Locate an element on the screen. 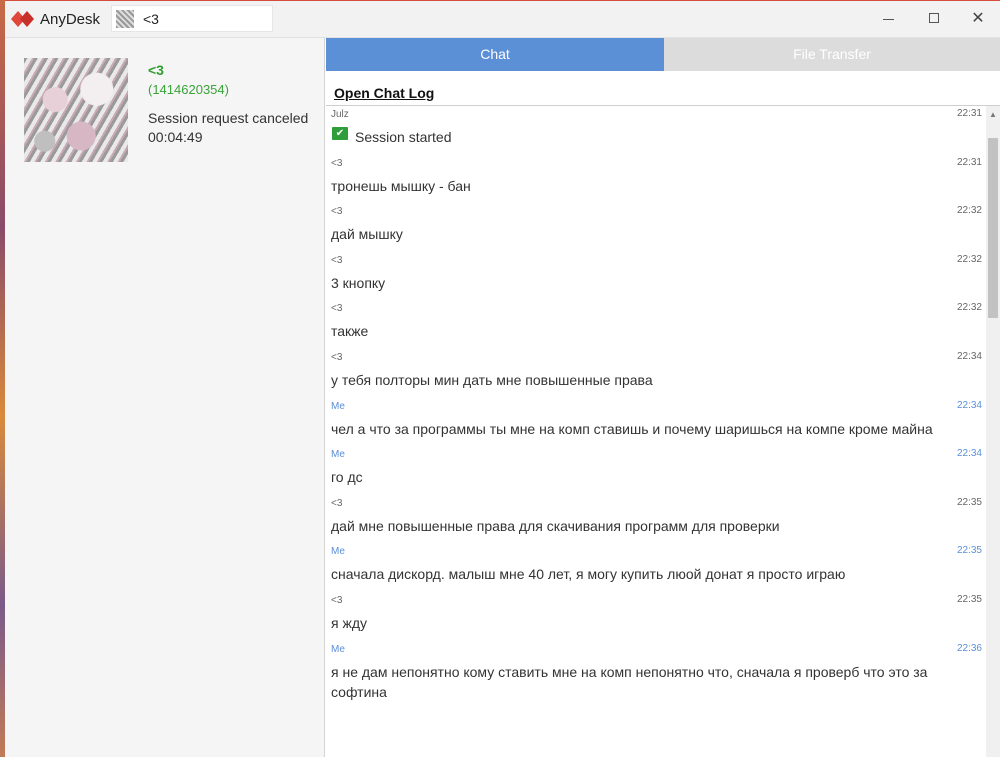  chat-scrollbar: ▲ is located at coordinates (993, 431).